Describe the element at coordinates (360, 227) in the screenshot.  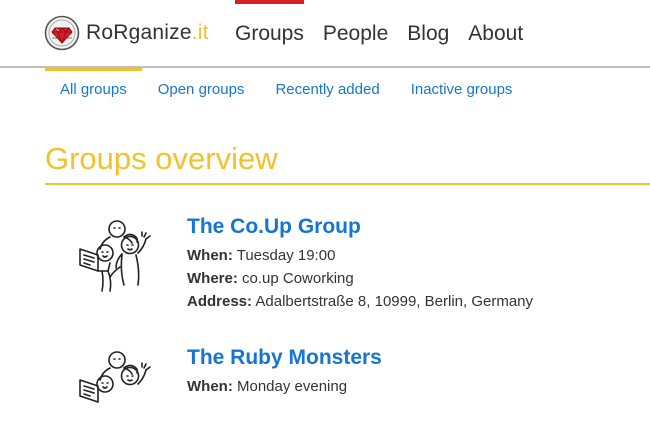
I see `group-name-link: The Co.Up Group` at that location.